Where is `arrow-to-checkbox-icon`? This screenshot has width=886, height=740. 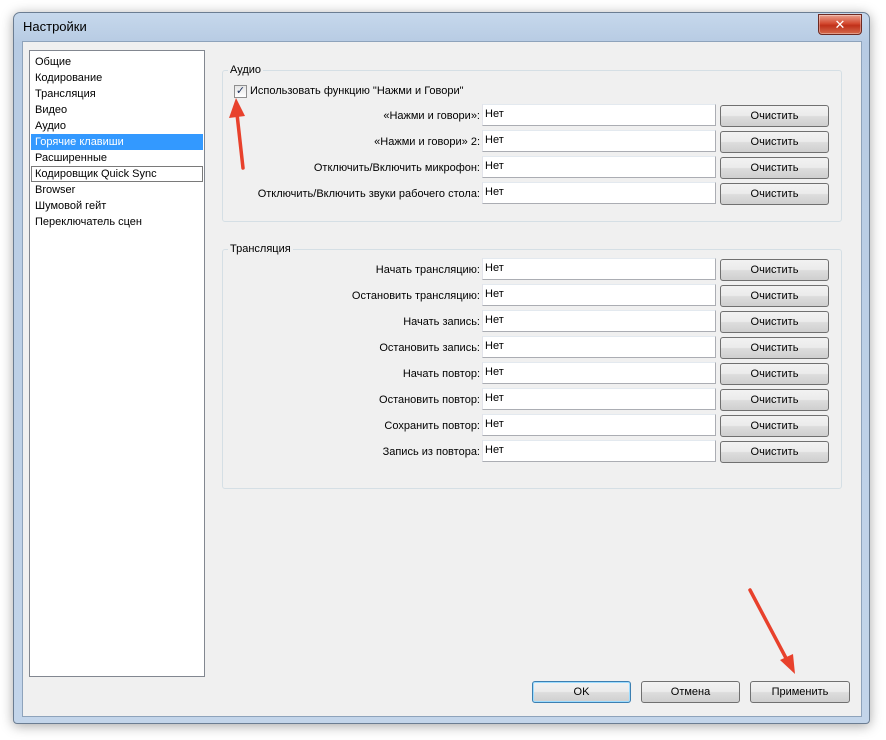 arrow-to-checkbox-icon is located at coordinates (237, 134).